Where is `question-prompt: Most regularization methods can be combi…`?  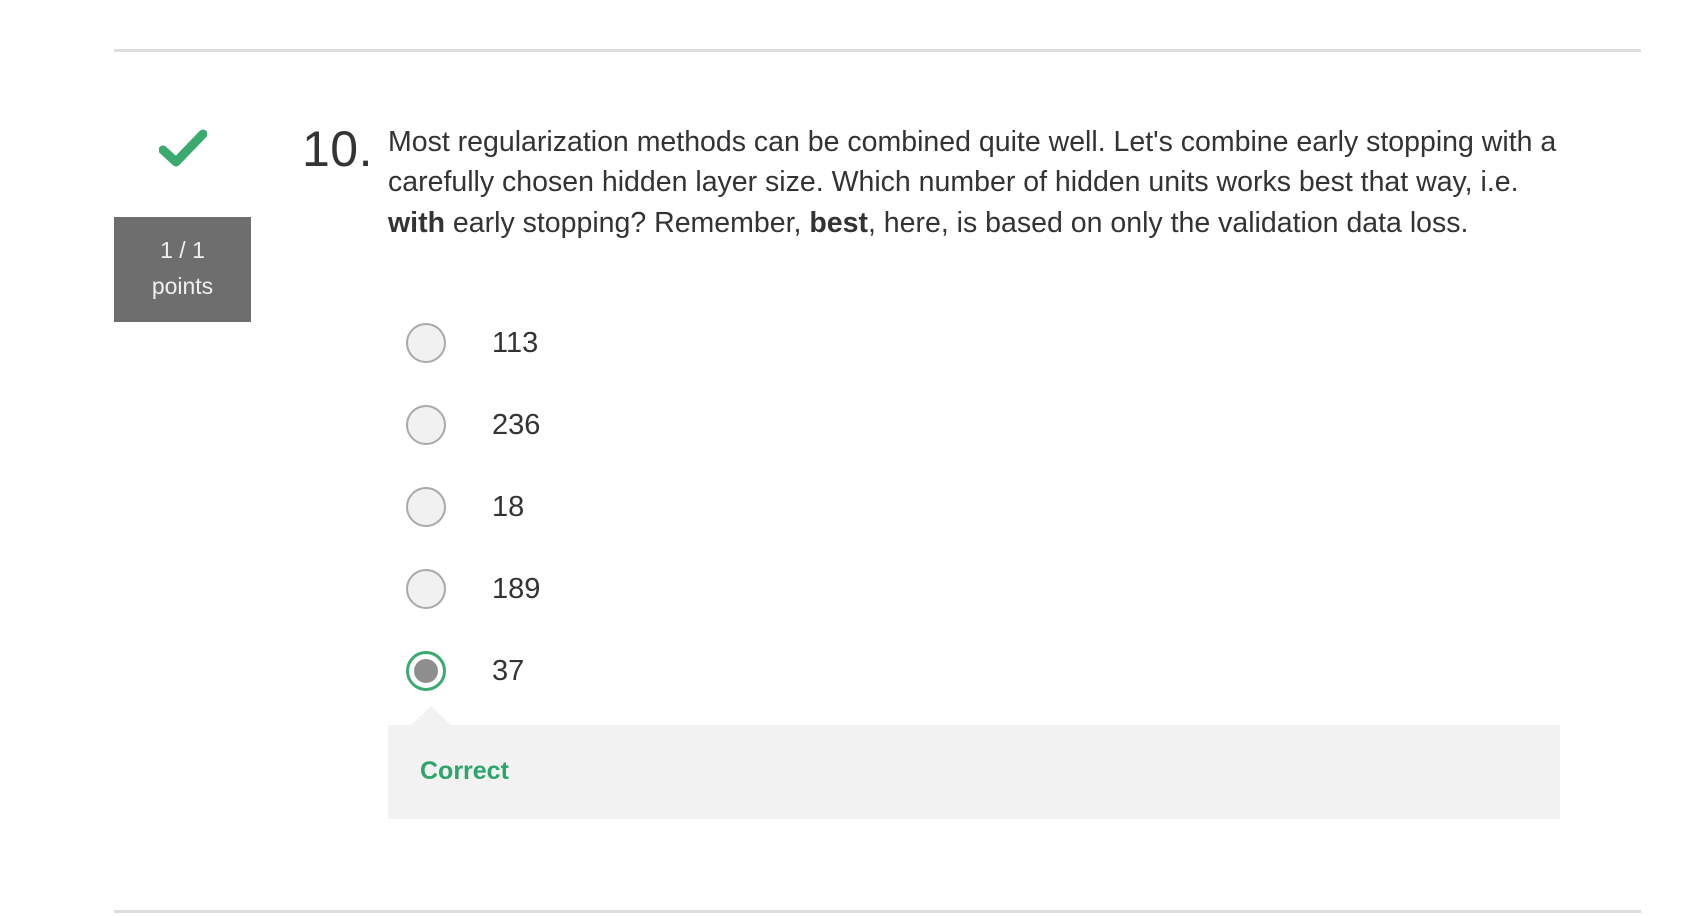
question-prompt: Most regularization methods can be combi… is located at coordinates (978, 182).